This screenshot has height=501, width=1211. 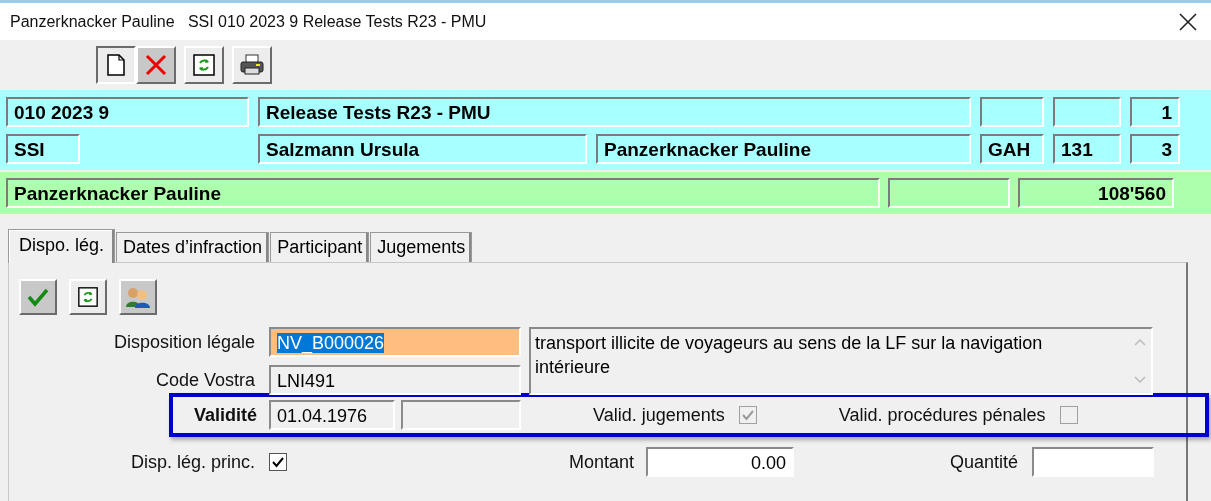 What do you see at coordinates (192, 462) in the screenshot?
I see `checkbox-label: Disp. lég. princ.` at bounding box center [192, 462].